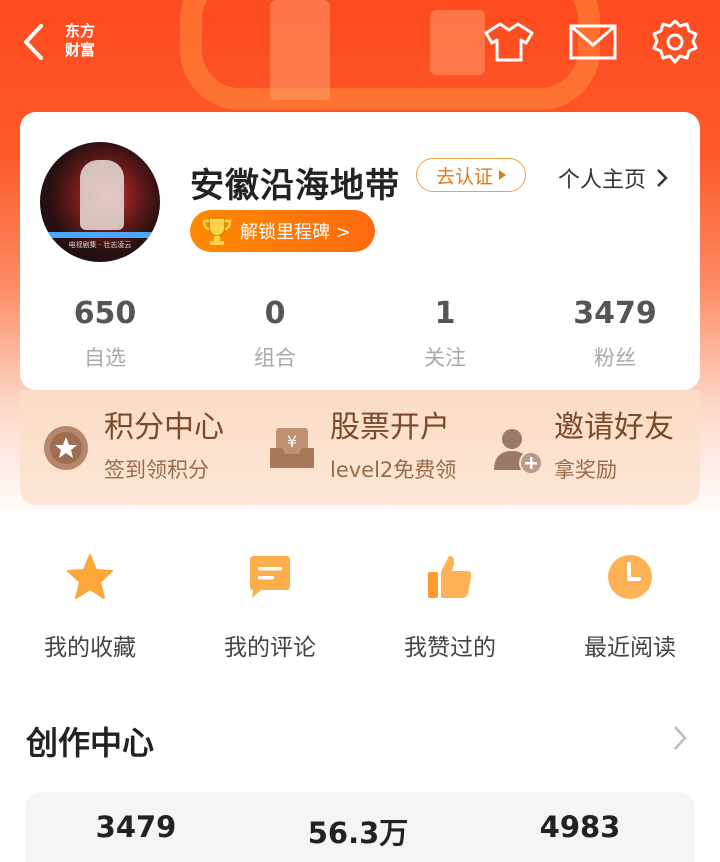  Describe the element at coordinates (270, 607) in the screenshot. I see `quick-my-comments: 我的评论` at that location.